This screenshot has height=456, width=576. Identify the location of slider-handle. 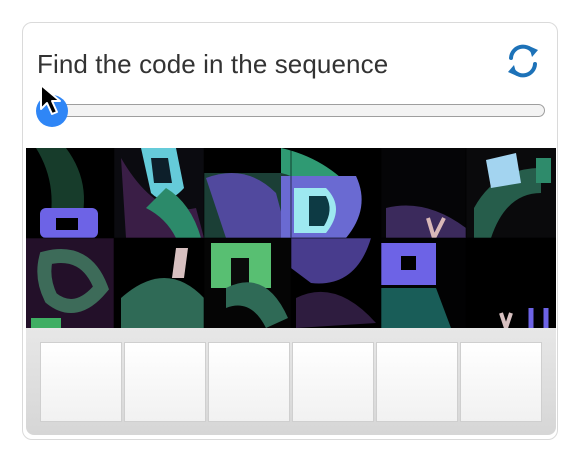
(52, 111).